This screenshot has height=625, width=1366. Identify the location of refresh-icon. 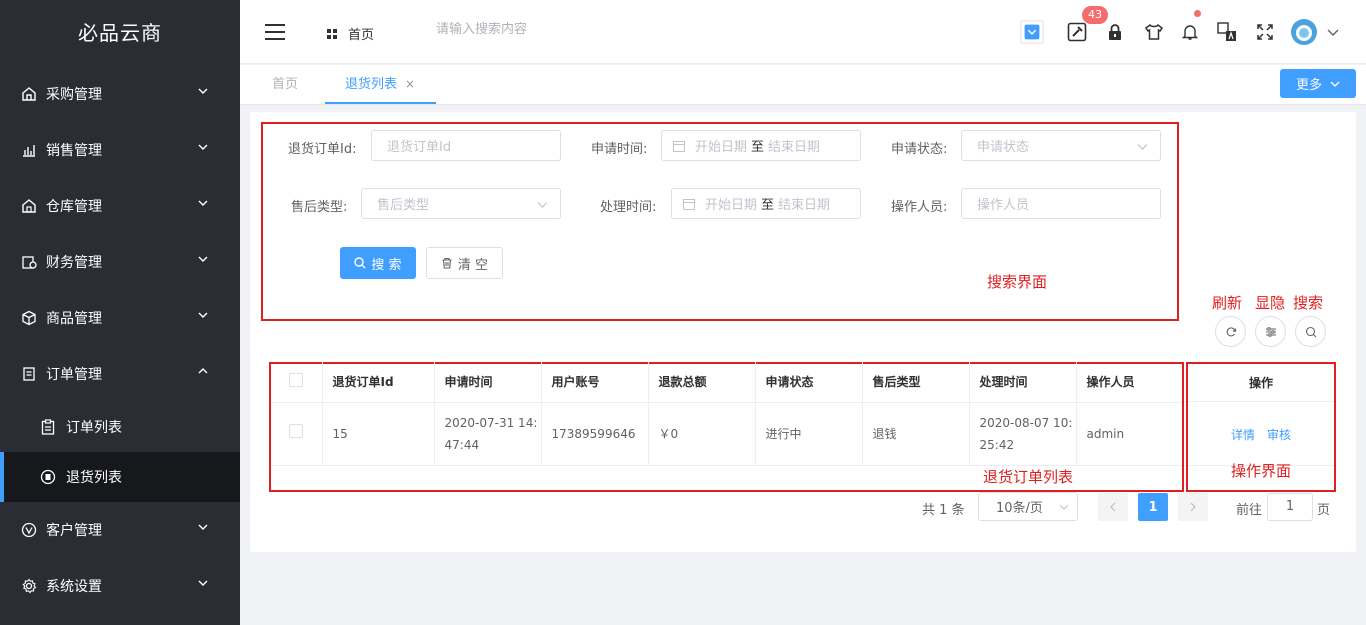
(1231, 331).